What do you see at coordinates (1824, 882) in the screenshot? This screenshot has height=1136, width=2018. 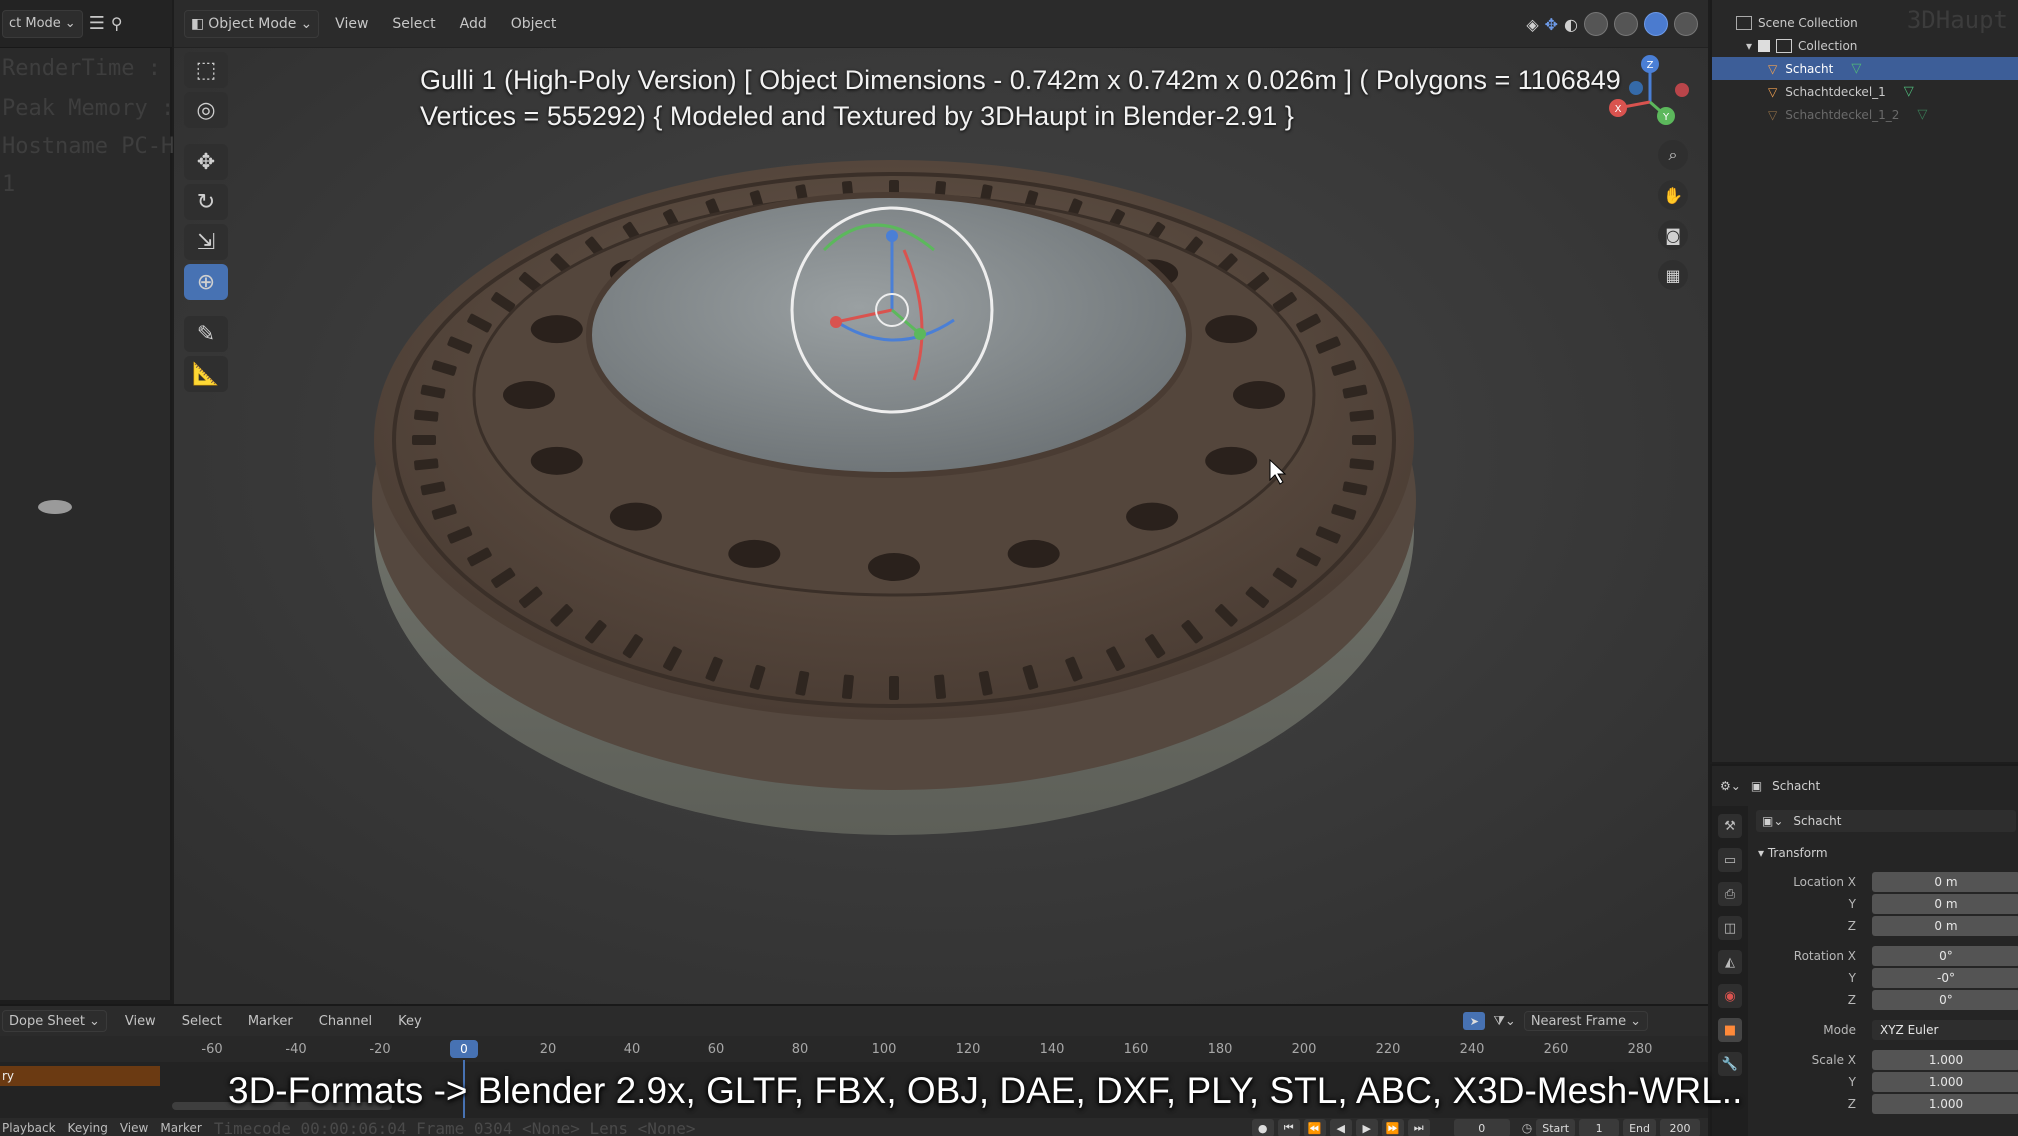 I see `location-x-label: Location X` at bounding box center [1824, 882].